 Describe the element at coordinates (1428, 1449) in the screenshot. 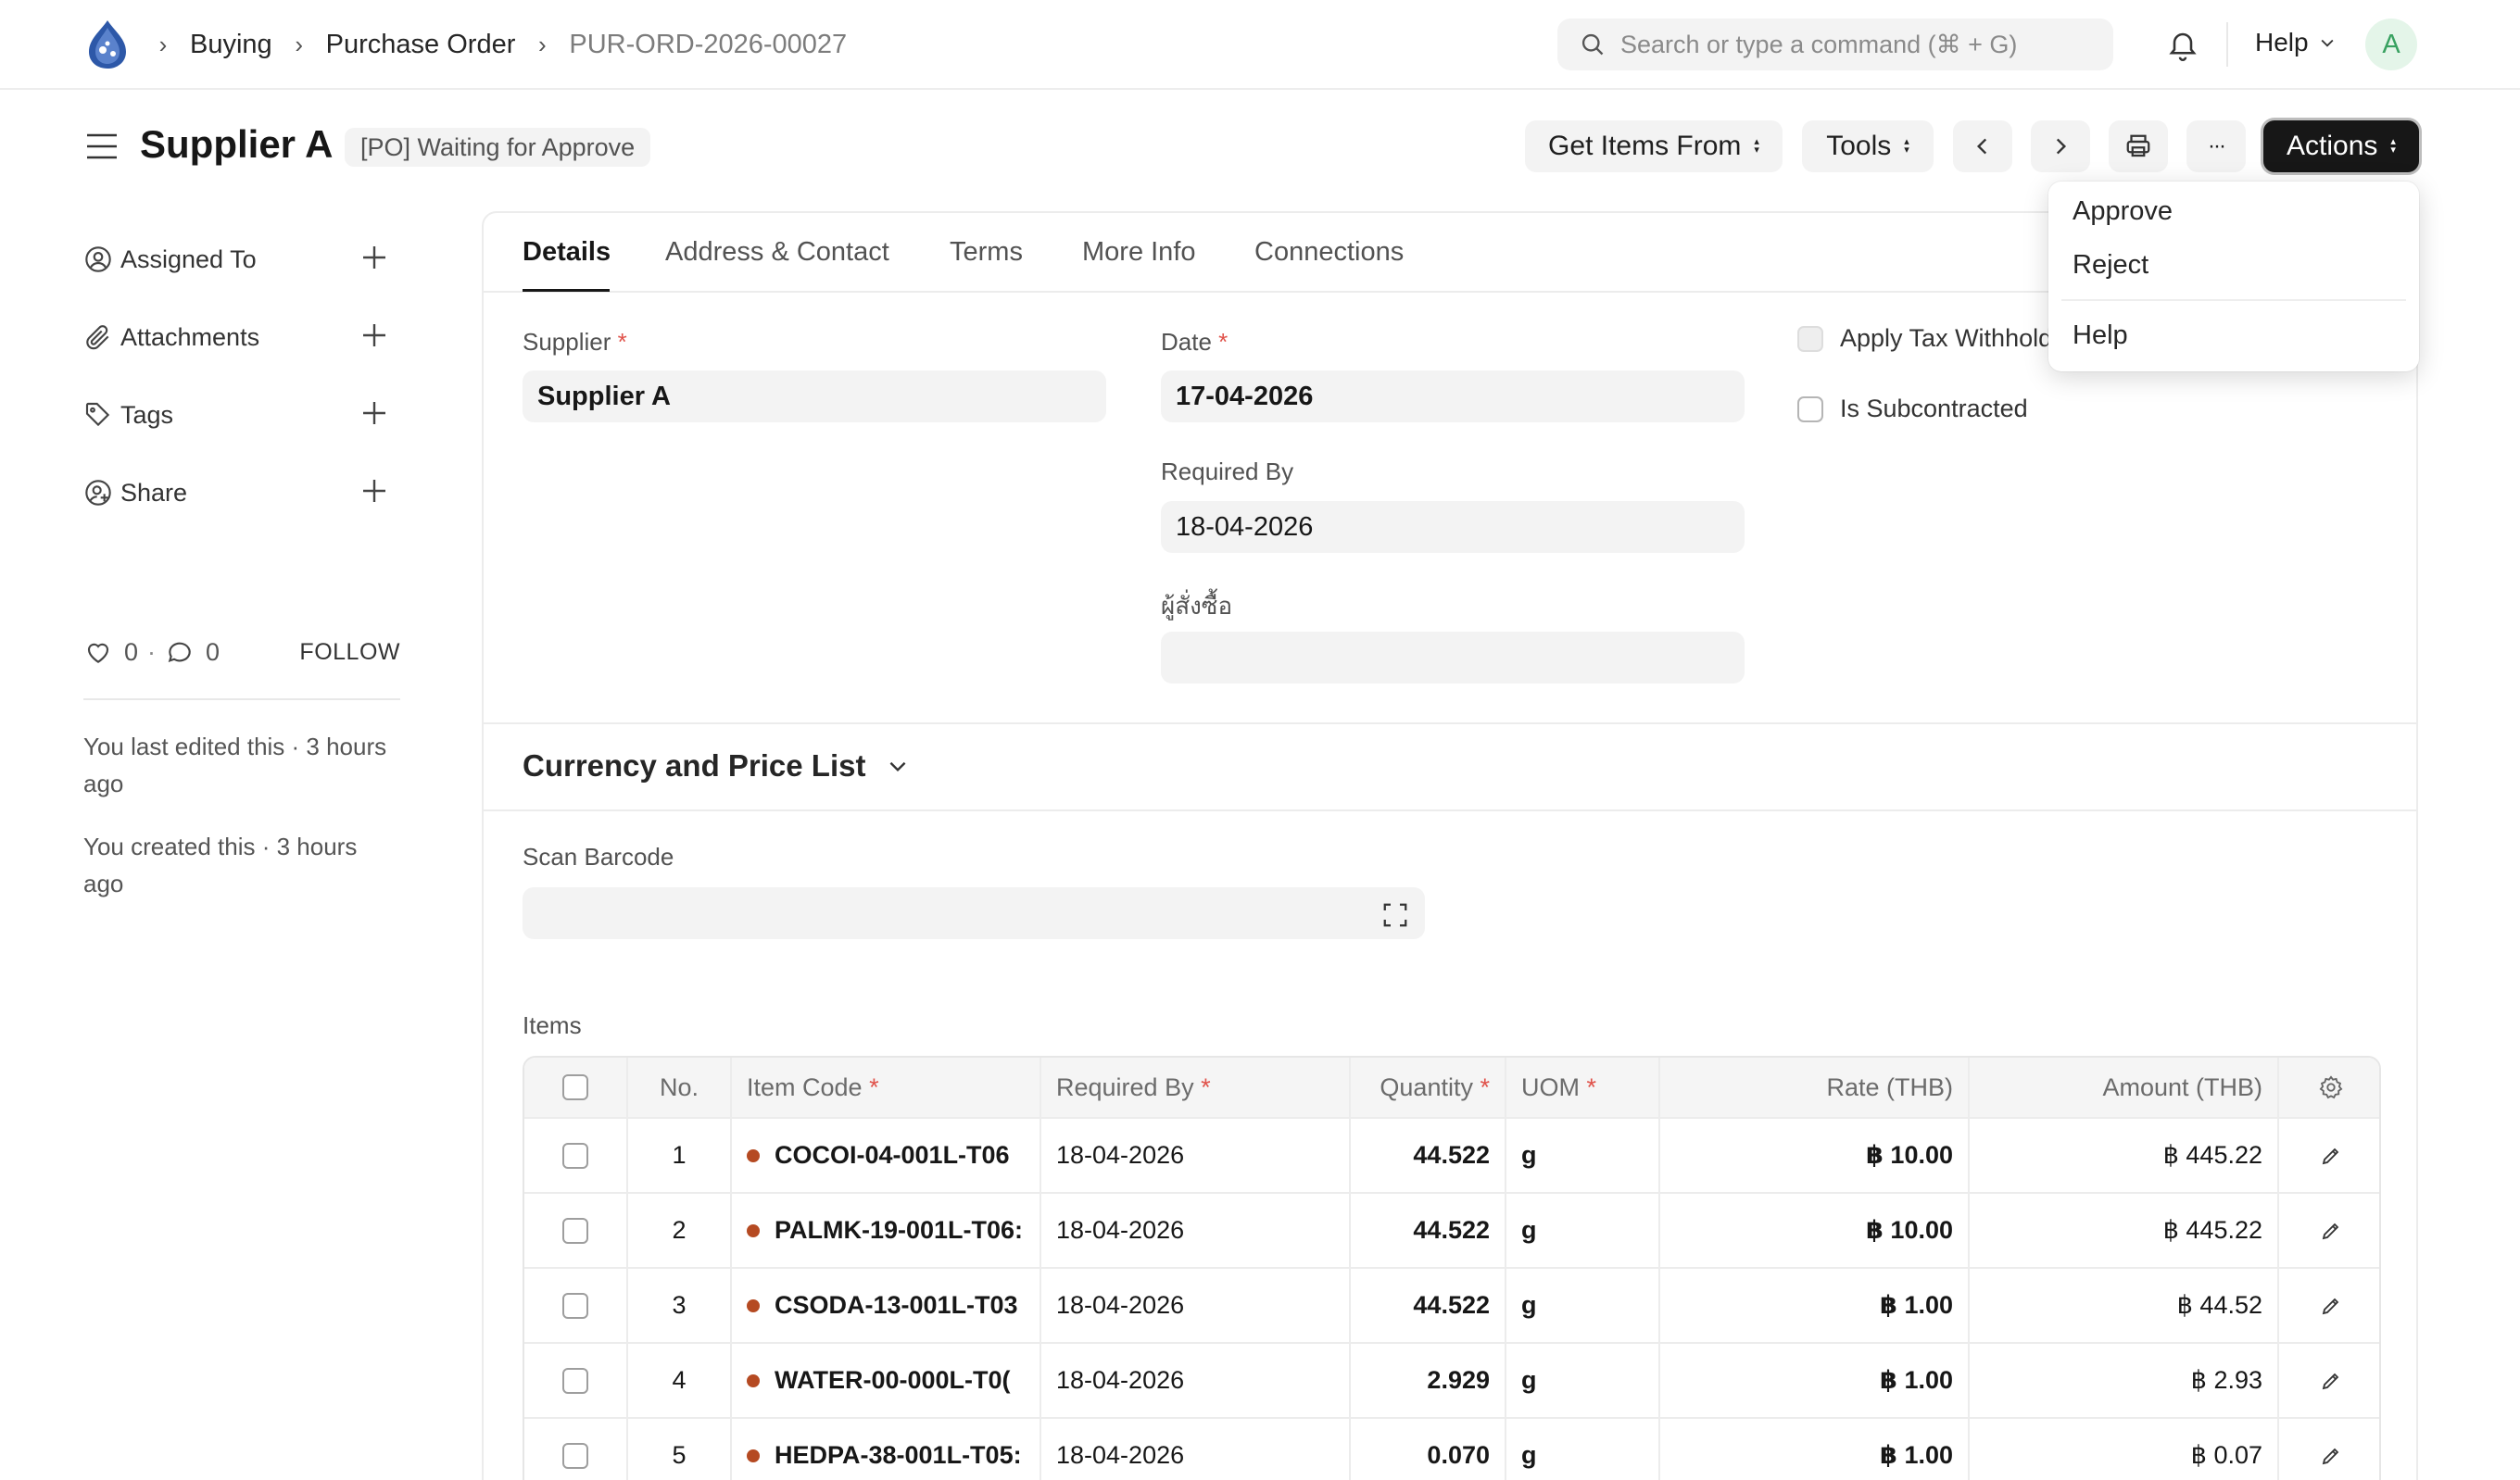

I see `row-quantity: 0.070` at that location.